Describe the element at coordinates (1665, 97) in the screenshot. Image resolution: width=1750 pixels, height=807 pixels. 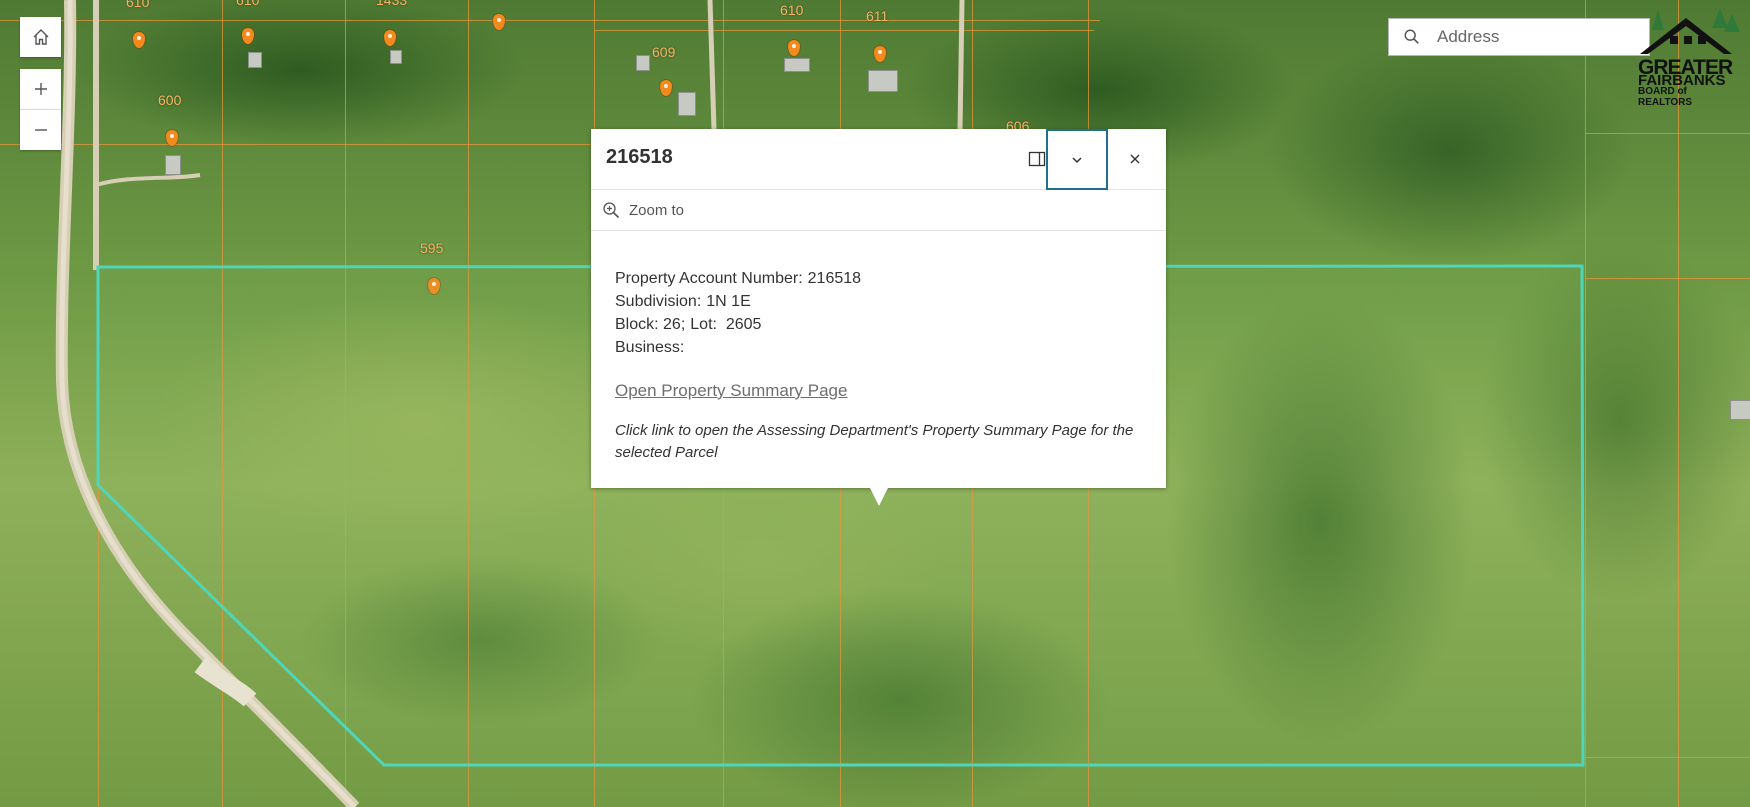
I see `logo-text-line3: BOARD of REALTORS` at that location.